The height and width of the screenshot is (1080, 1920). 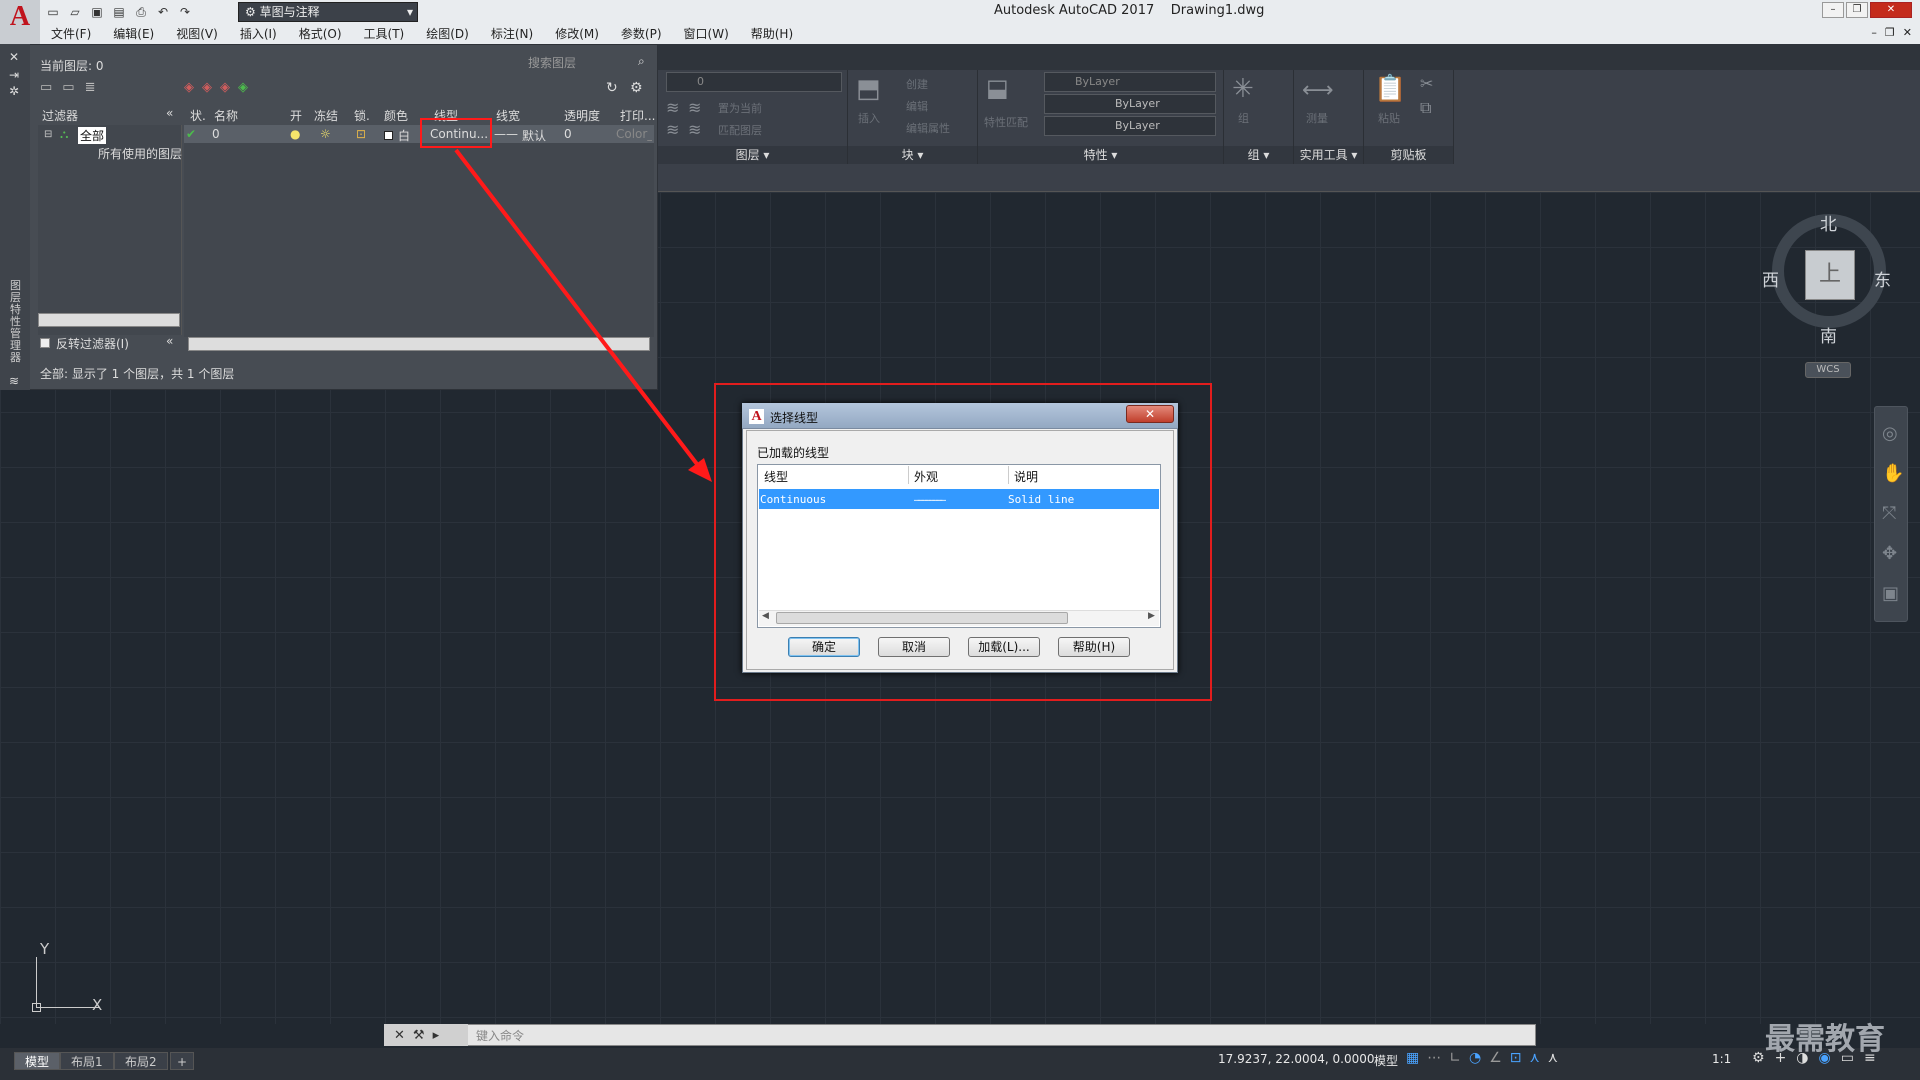 What do you see at coordinates (928, 128) in the screenshot?
I see `edit-attributes-label: 编辑属性` at bounding box center [928, 128].